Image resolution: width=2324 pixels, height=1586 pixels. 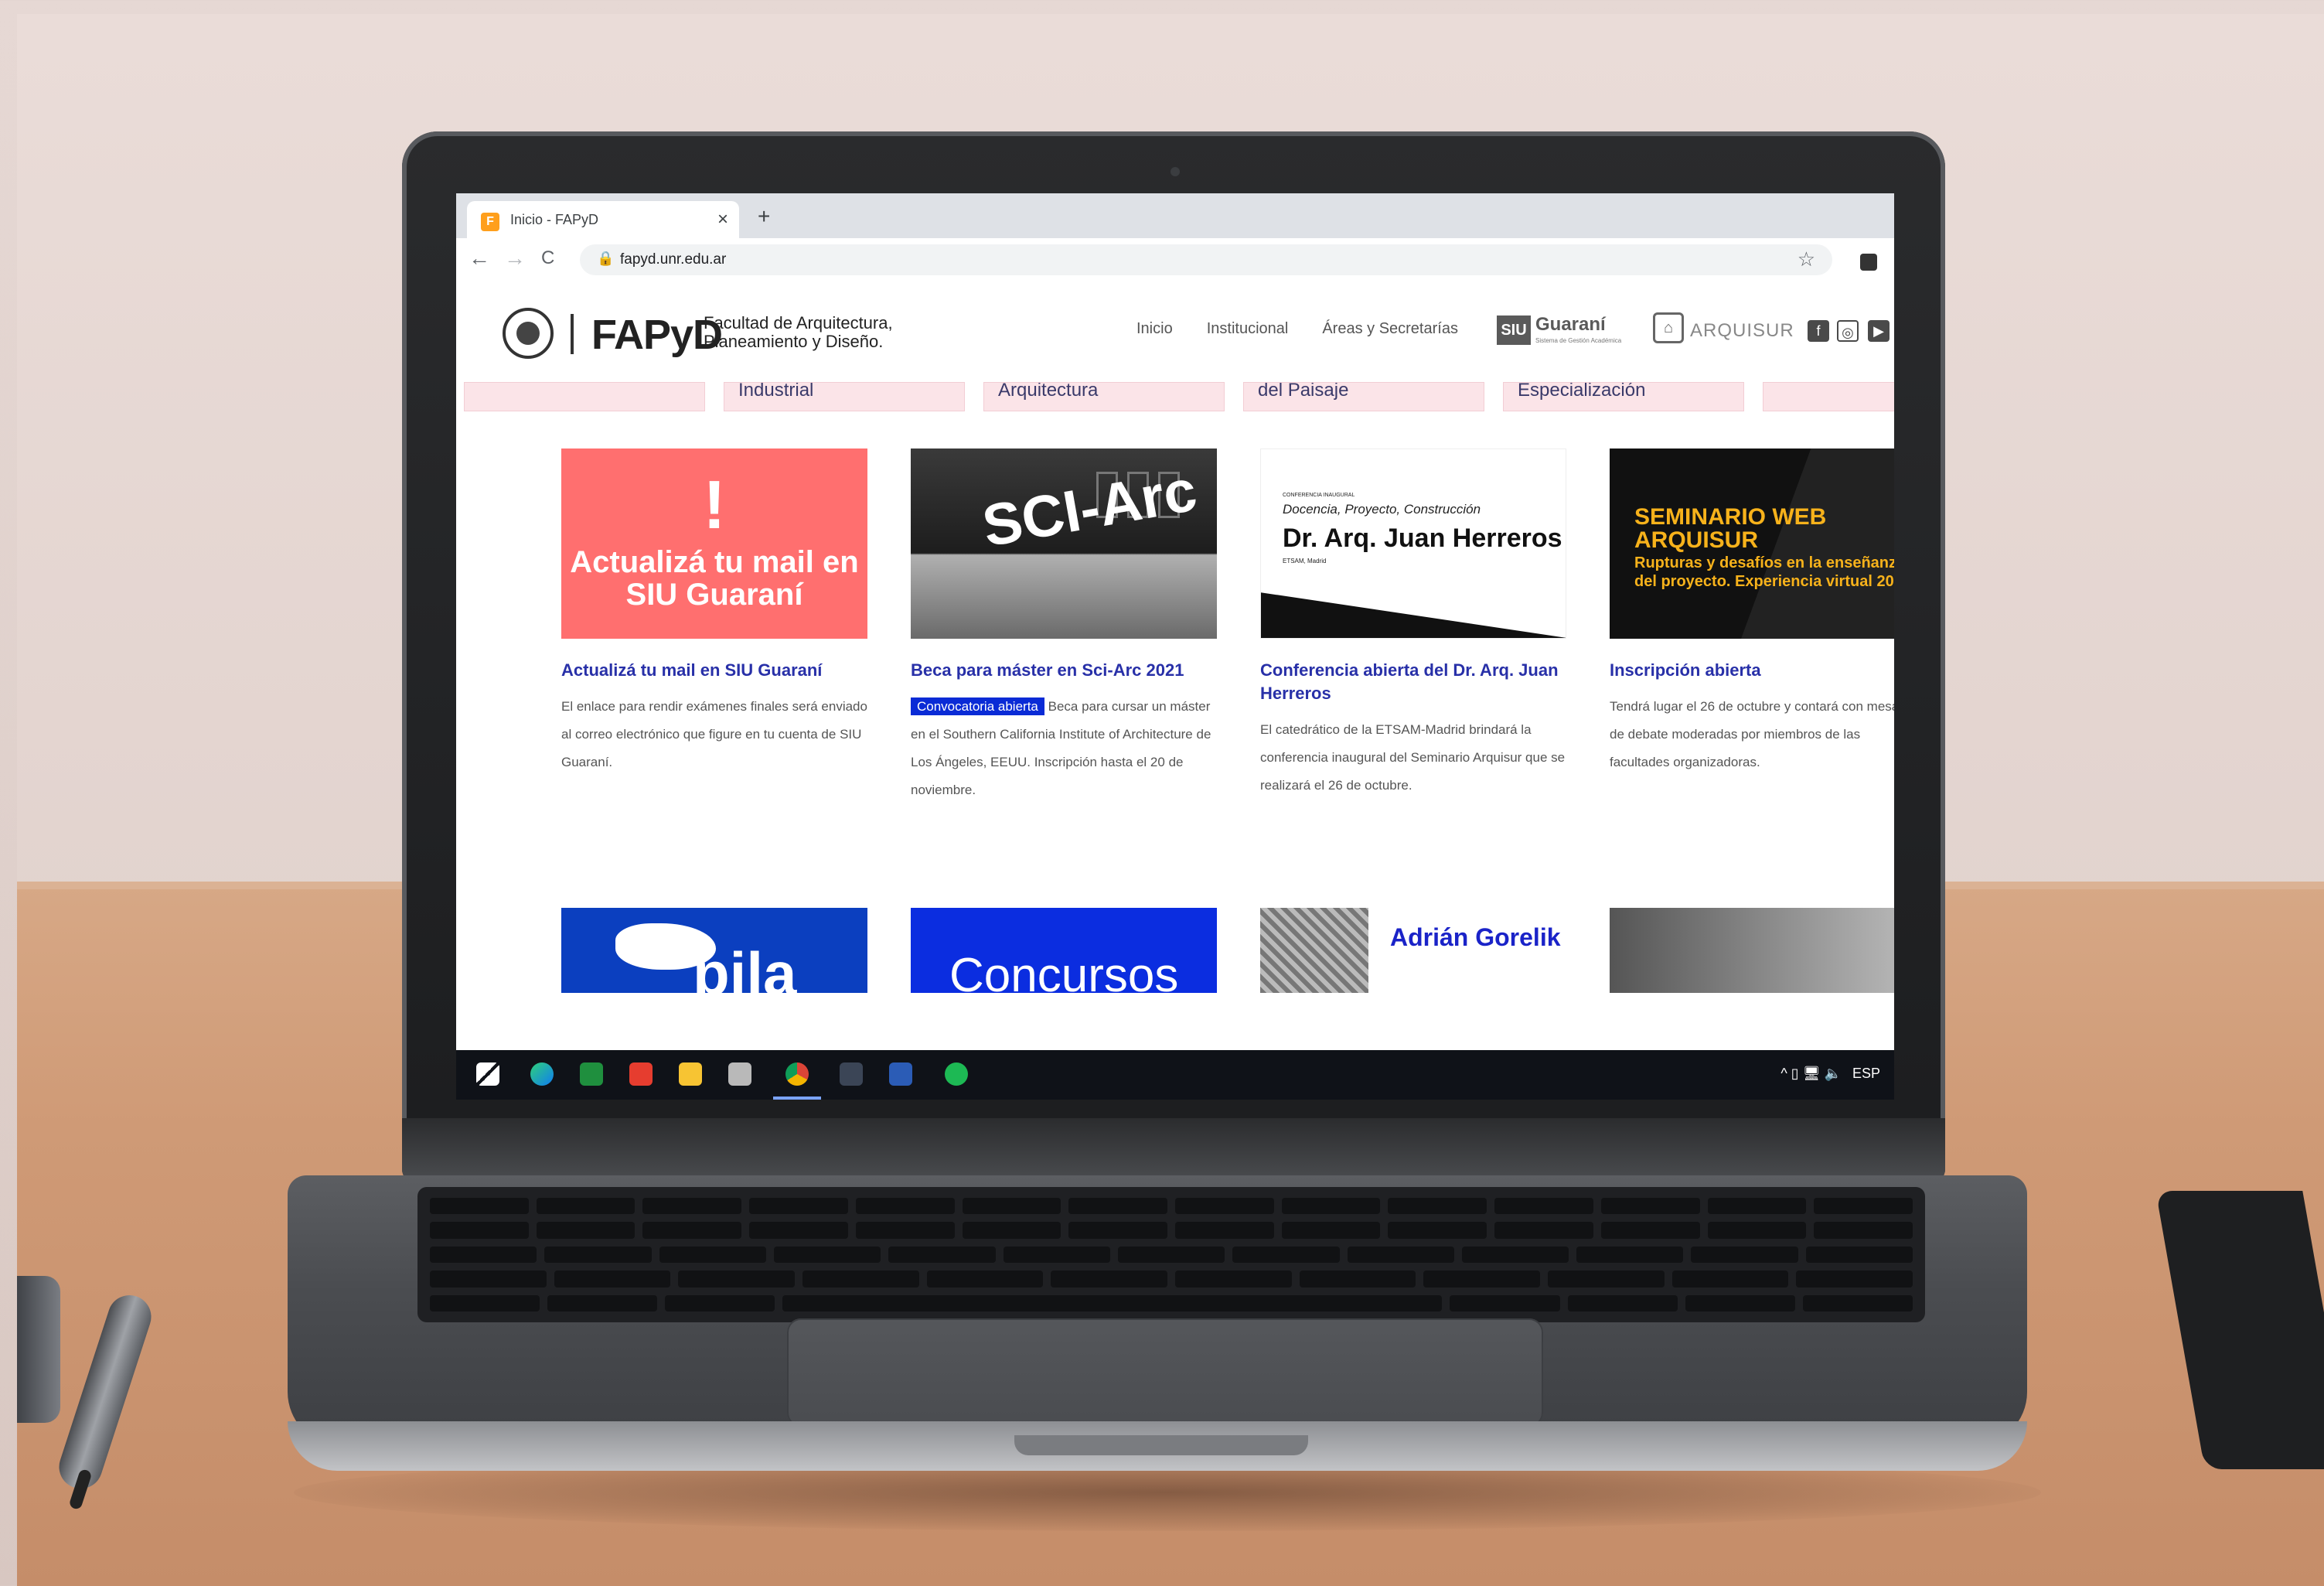 What do you see at coordinates (542, 1074) in the screenshot?
I see `edge-icon` at bounding box center [542, 1074].